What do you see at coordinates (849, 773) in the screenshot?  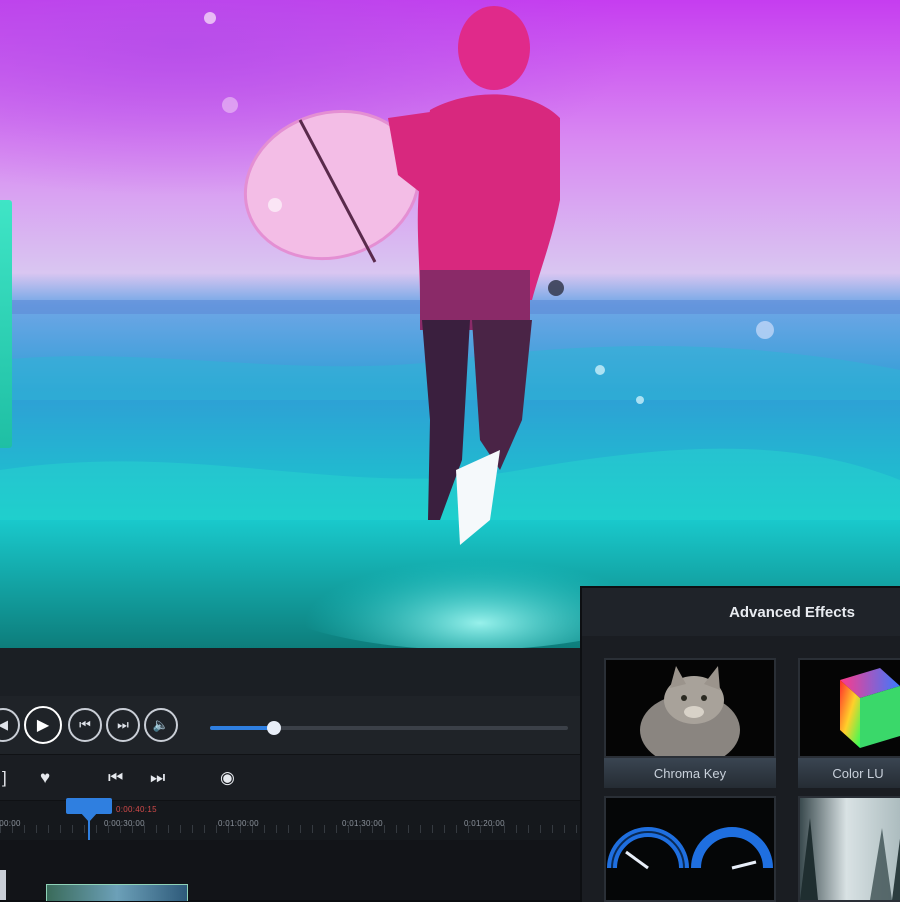 I see `effect-label: Color LU` at bounding box center [849, 773].